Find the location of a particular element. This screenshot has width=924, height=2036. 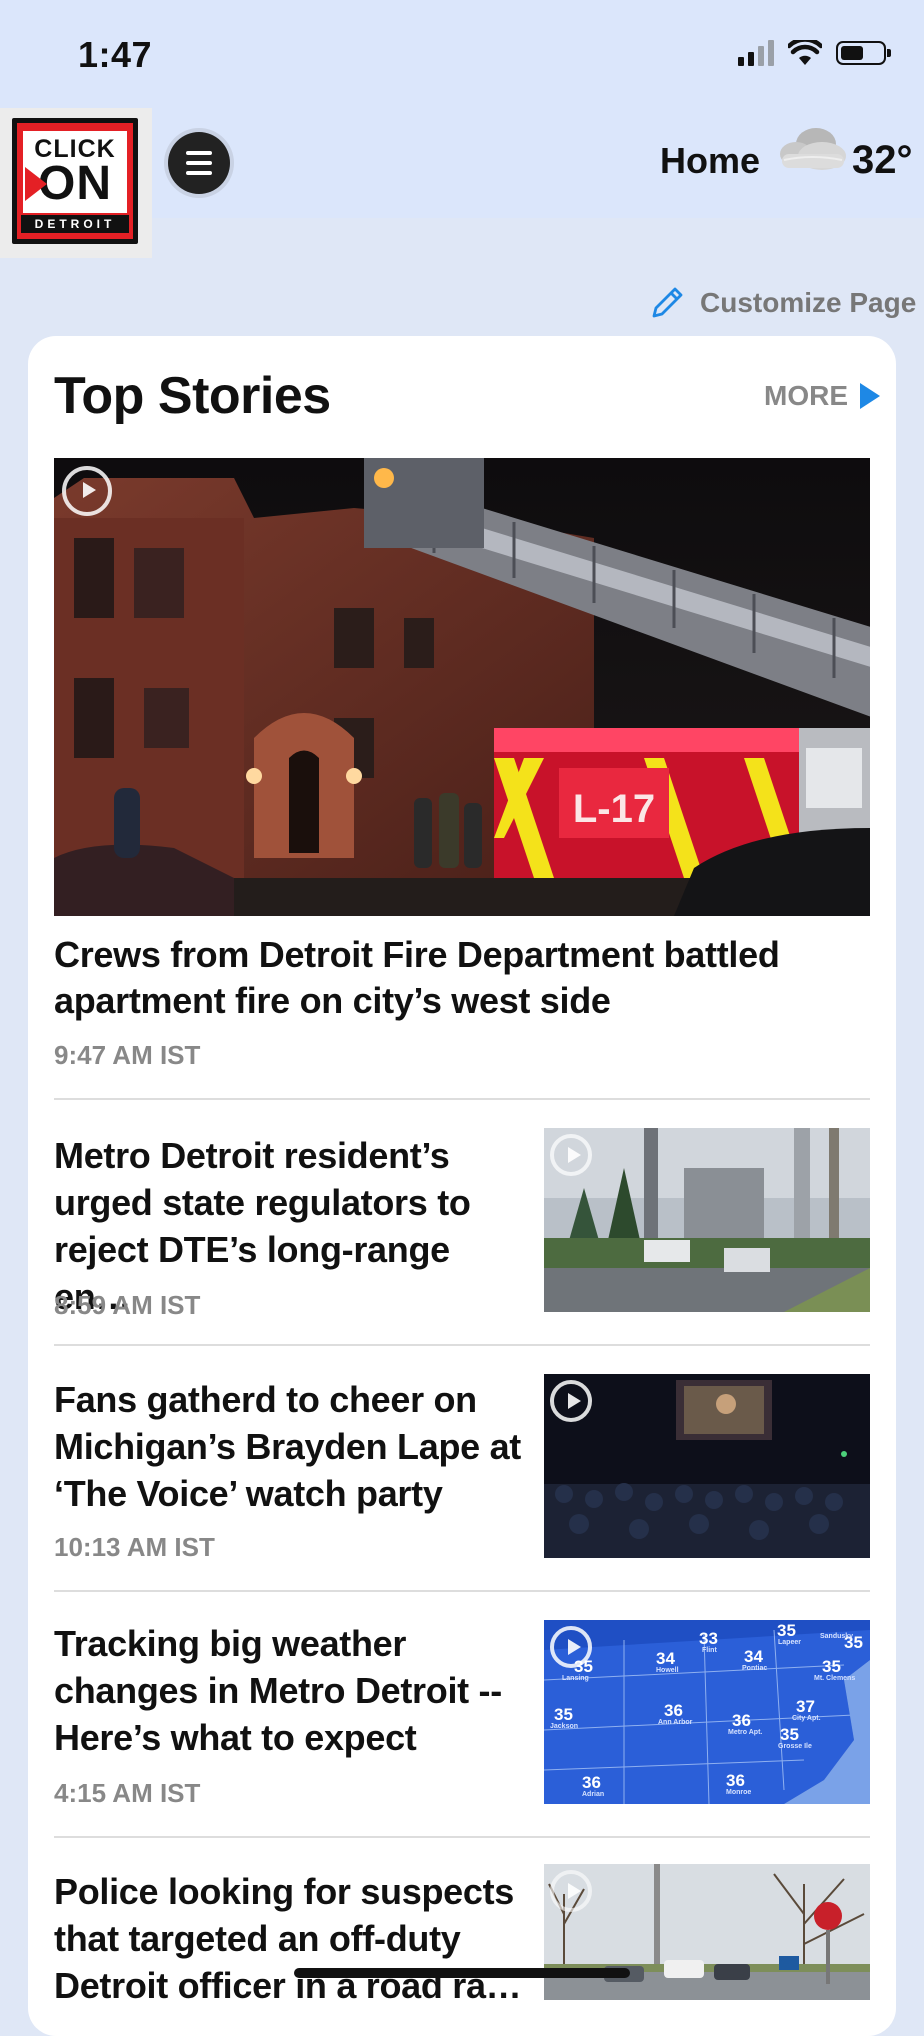

cellular-signal-icon is located at coordinates (756, 53).